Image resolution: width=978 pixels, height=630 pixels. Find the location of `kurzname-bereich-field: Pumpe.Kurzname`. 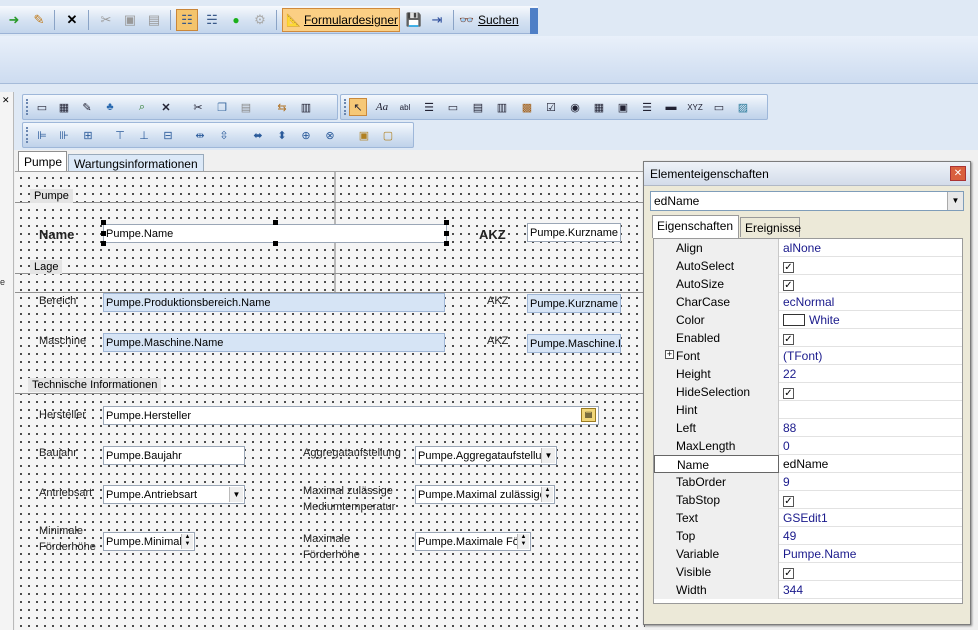

kurzname-bereich-field: Pumpe.Kurzname is located at coordinates (574, 303).